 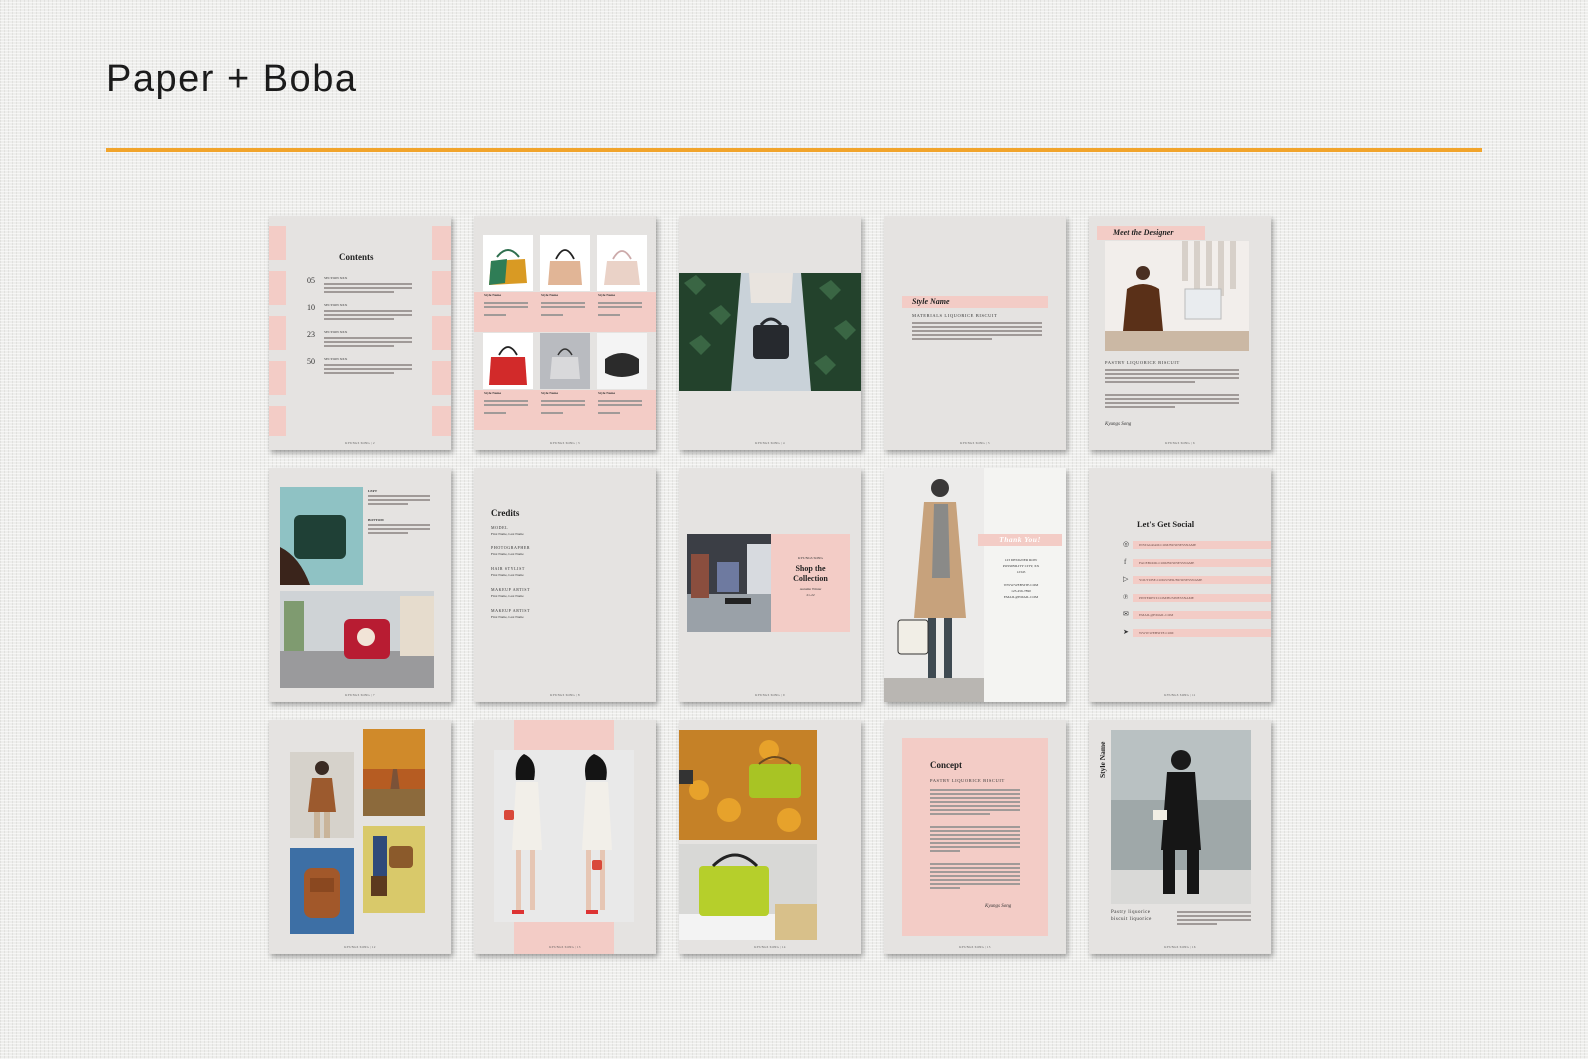 I want to click on contents-num: 10, so click(x=311, y=307).